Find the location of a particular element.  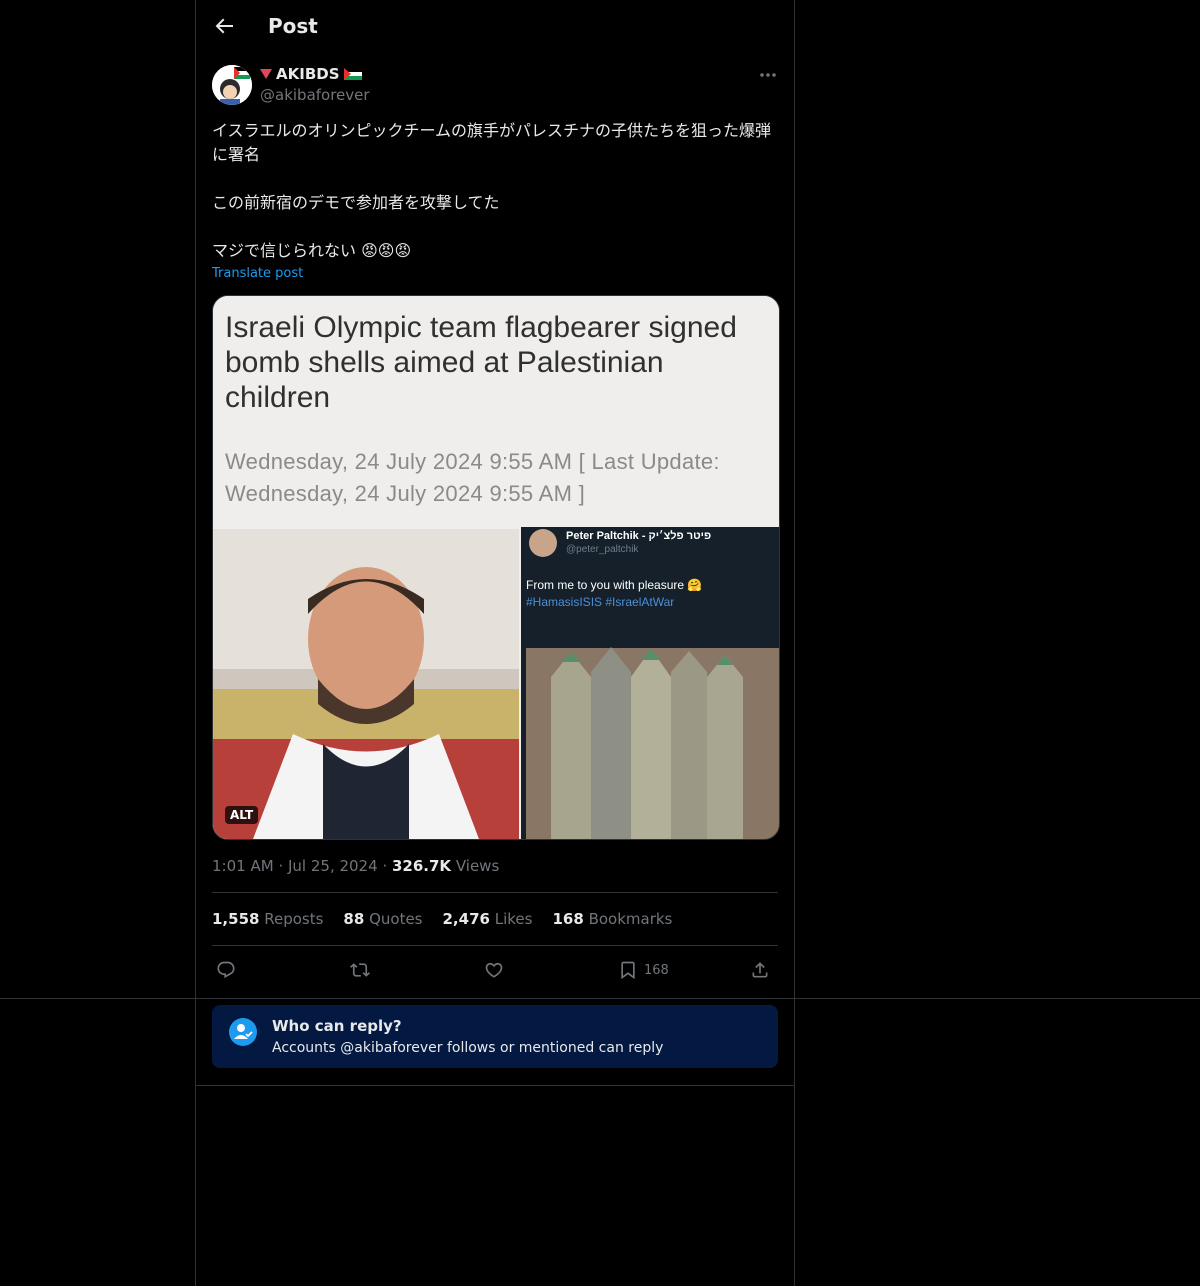

avatar is located at coordinates (232, 85).